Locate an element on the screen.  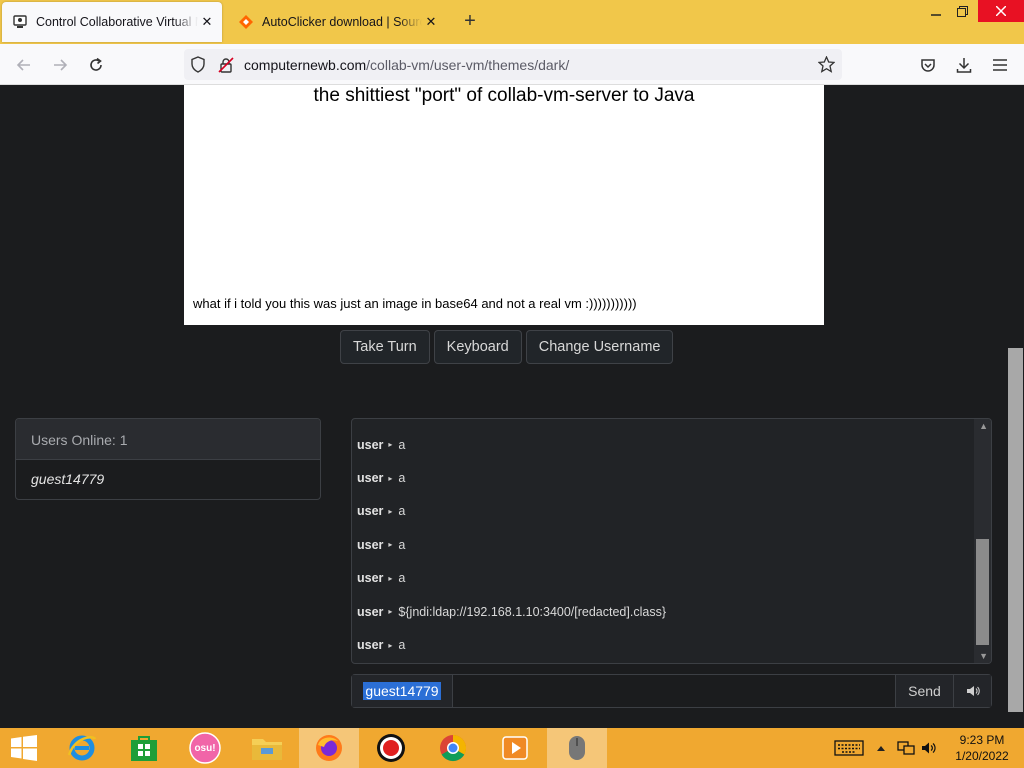
pocket-icon is located at coordinates (928, 65).